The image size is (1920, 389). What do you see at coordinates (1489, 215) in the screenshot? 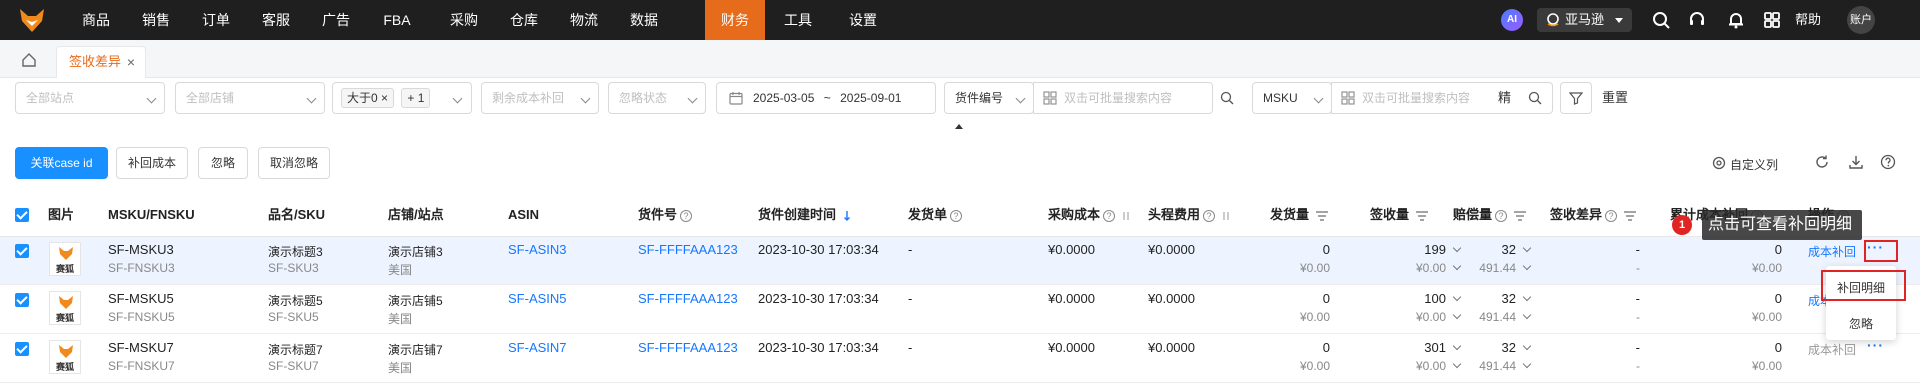
I see `header-compensation-qty: 赔偿量?` at bounding box center [1489, 215].